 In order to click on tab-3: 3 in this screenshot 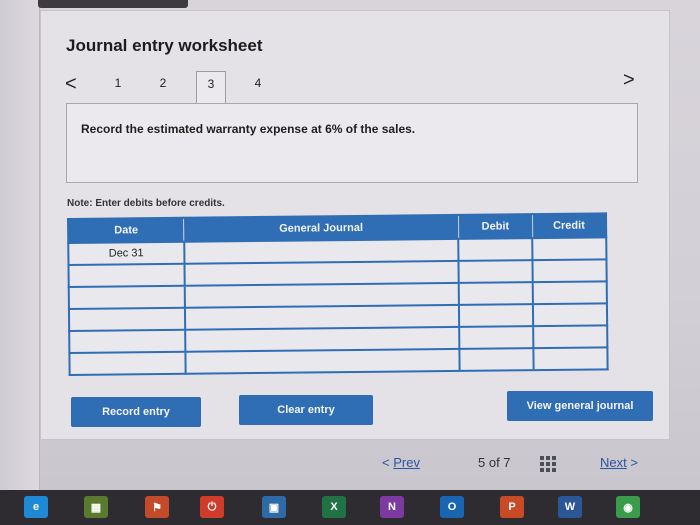, I will do `click(211, 89)`.